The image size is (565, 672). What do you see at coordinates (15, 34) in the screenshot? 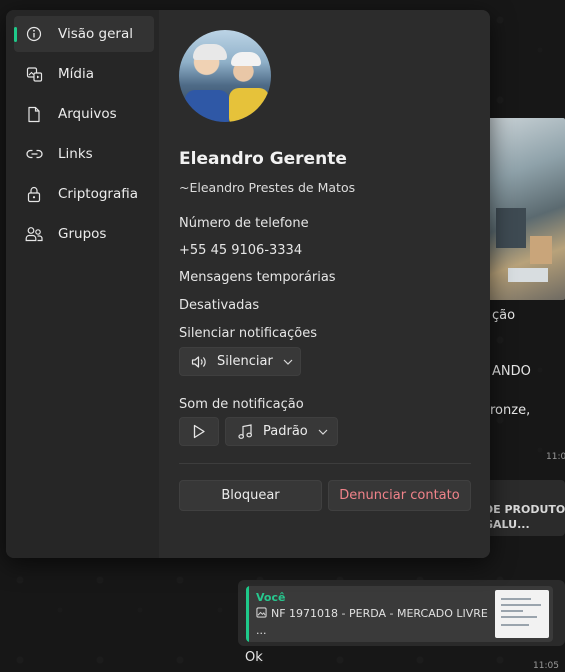
I see `active-indicator` at bounding box center [15, 34].